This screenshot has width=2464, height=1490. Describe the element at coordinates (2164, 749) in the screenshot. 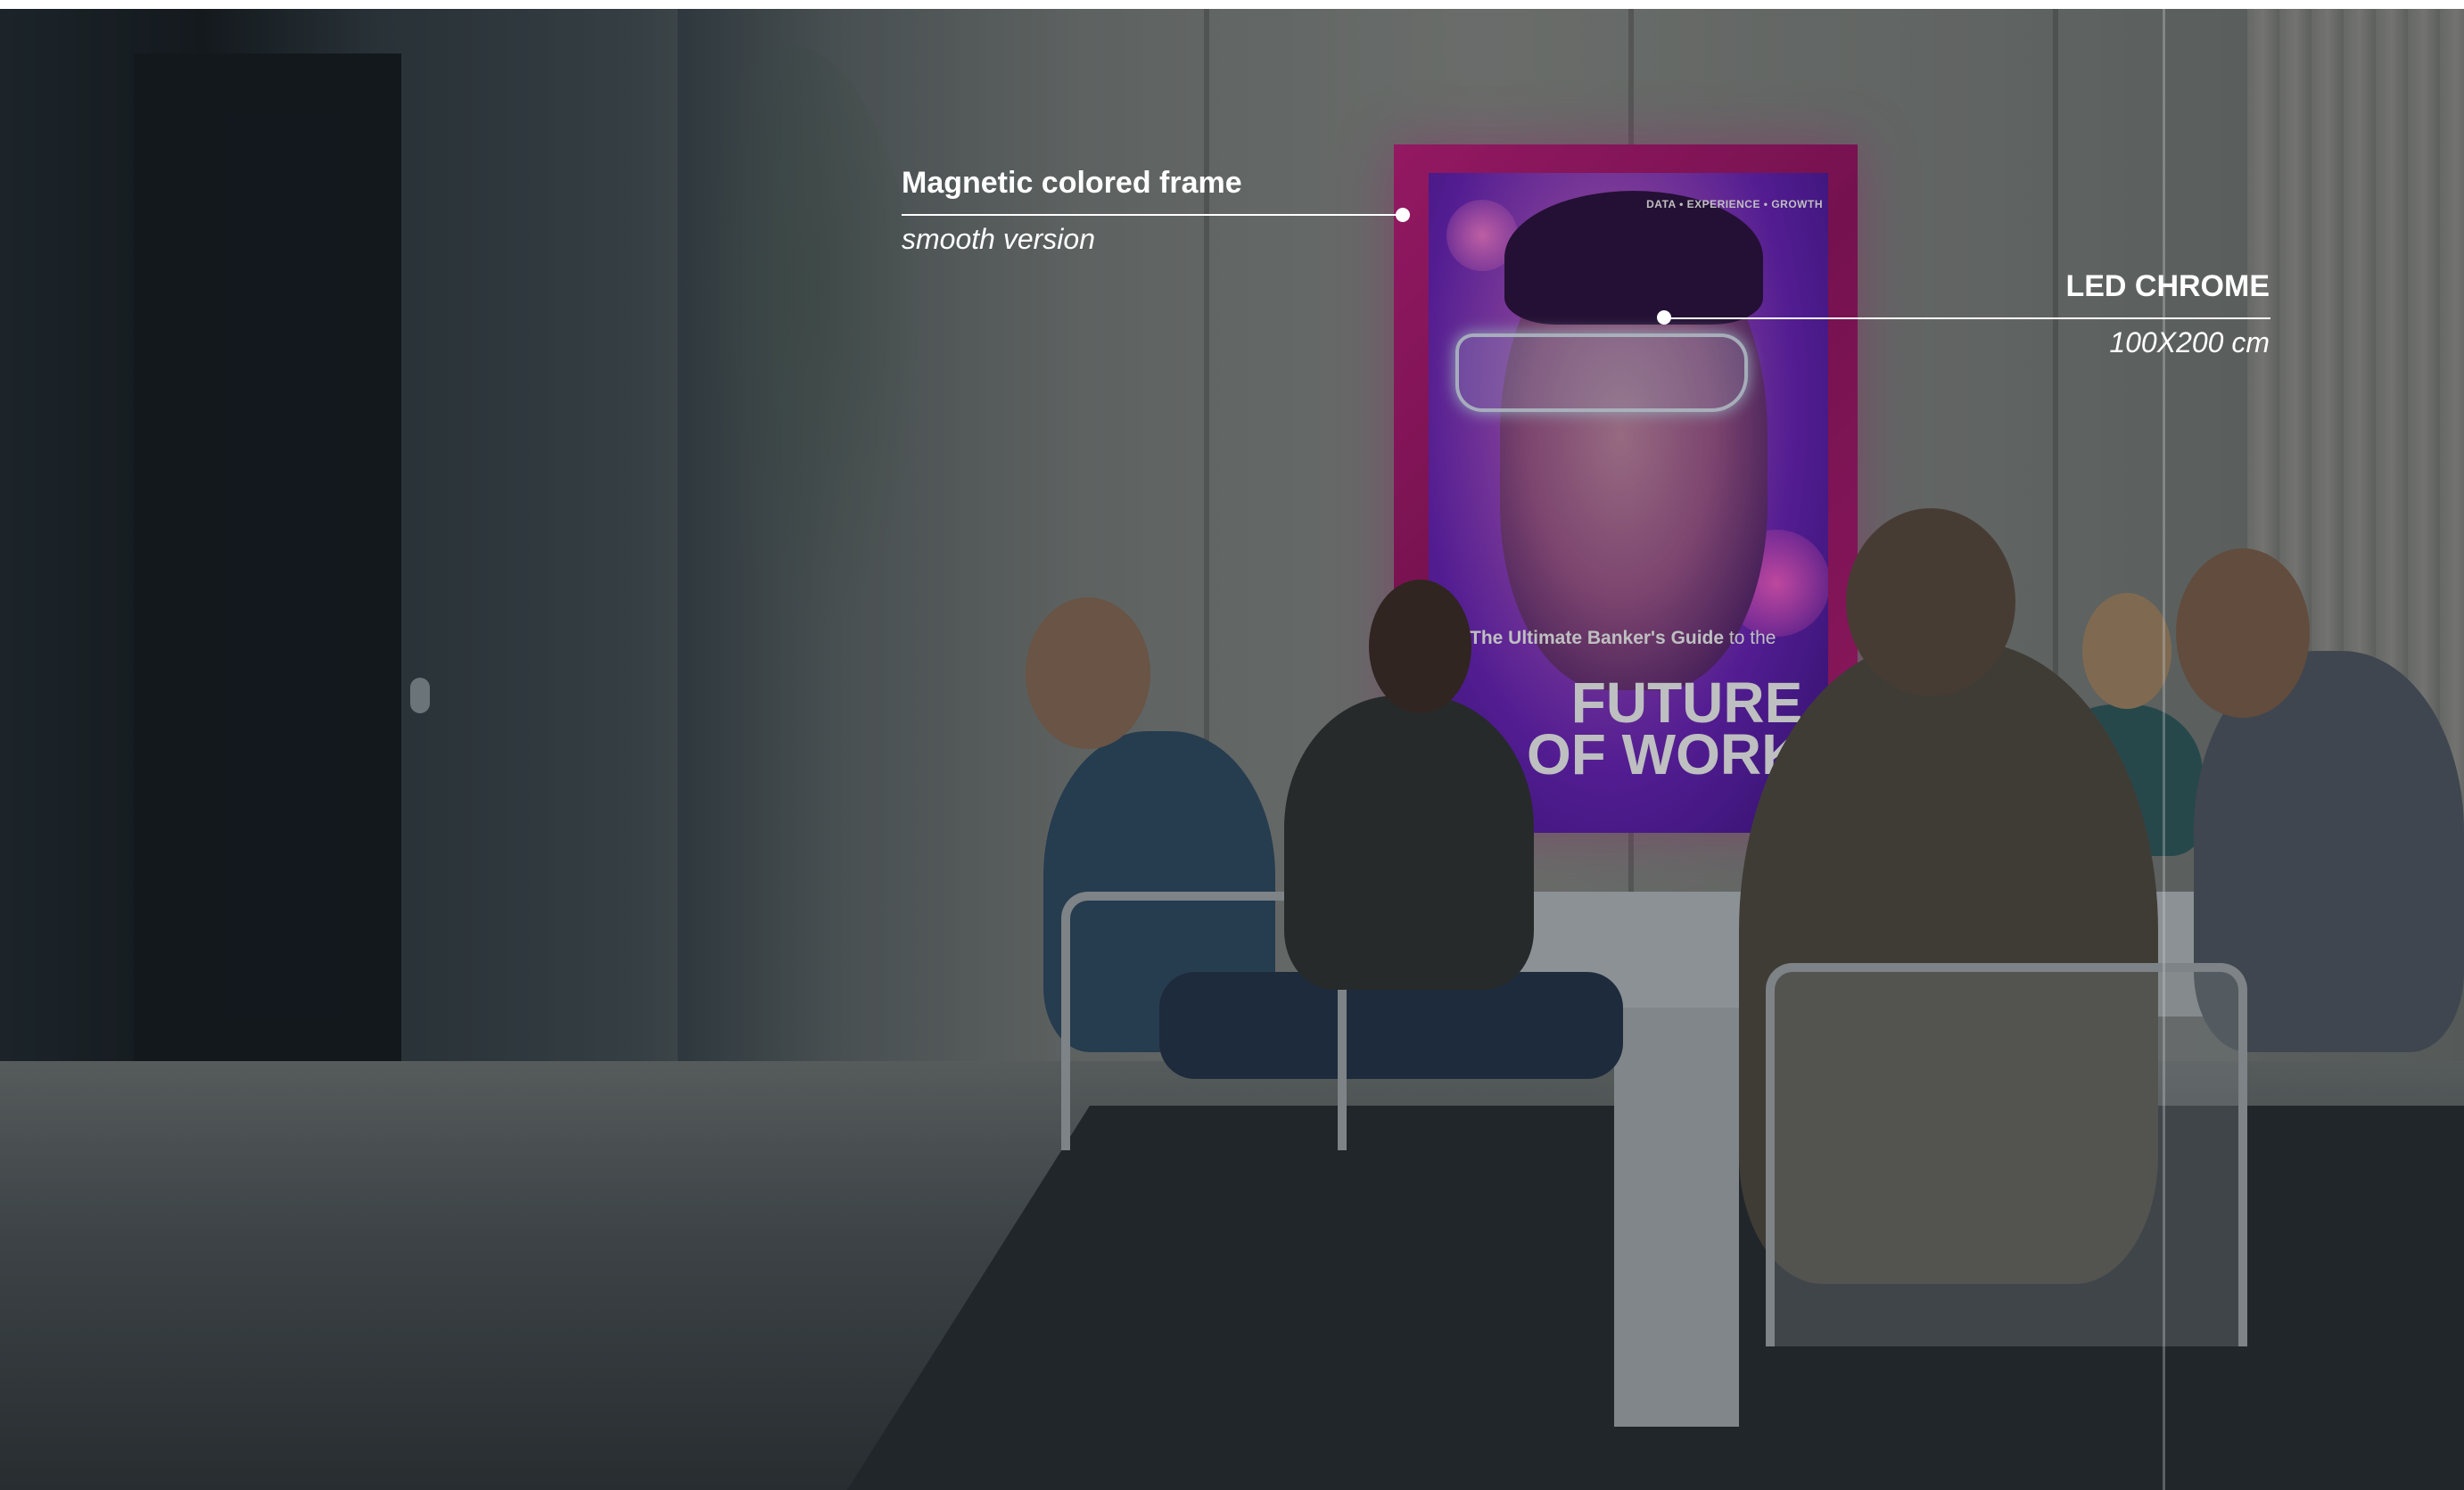

I see `glass-edge` at that location.